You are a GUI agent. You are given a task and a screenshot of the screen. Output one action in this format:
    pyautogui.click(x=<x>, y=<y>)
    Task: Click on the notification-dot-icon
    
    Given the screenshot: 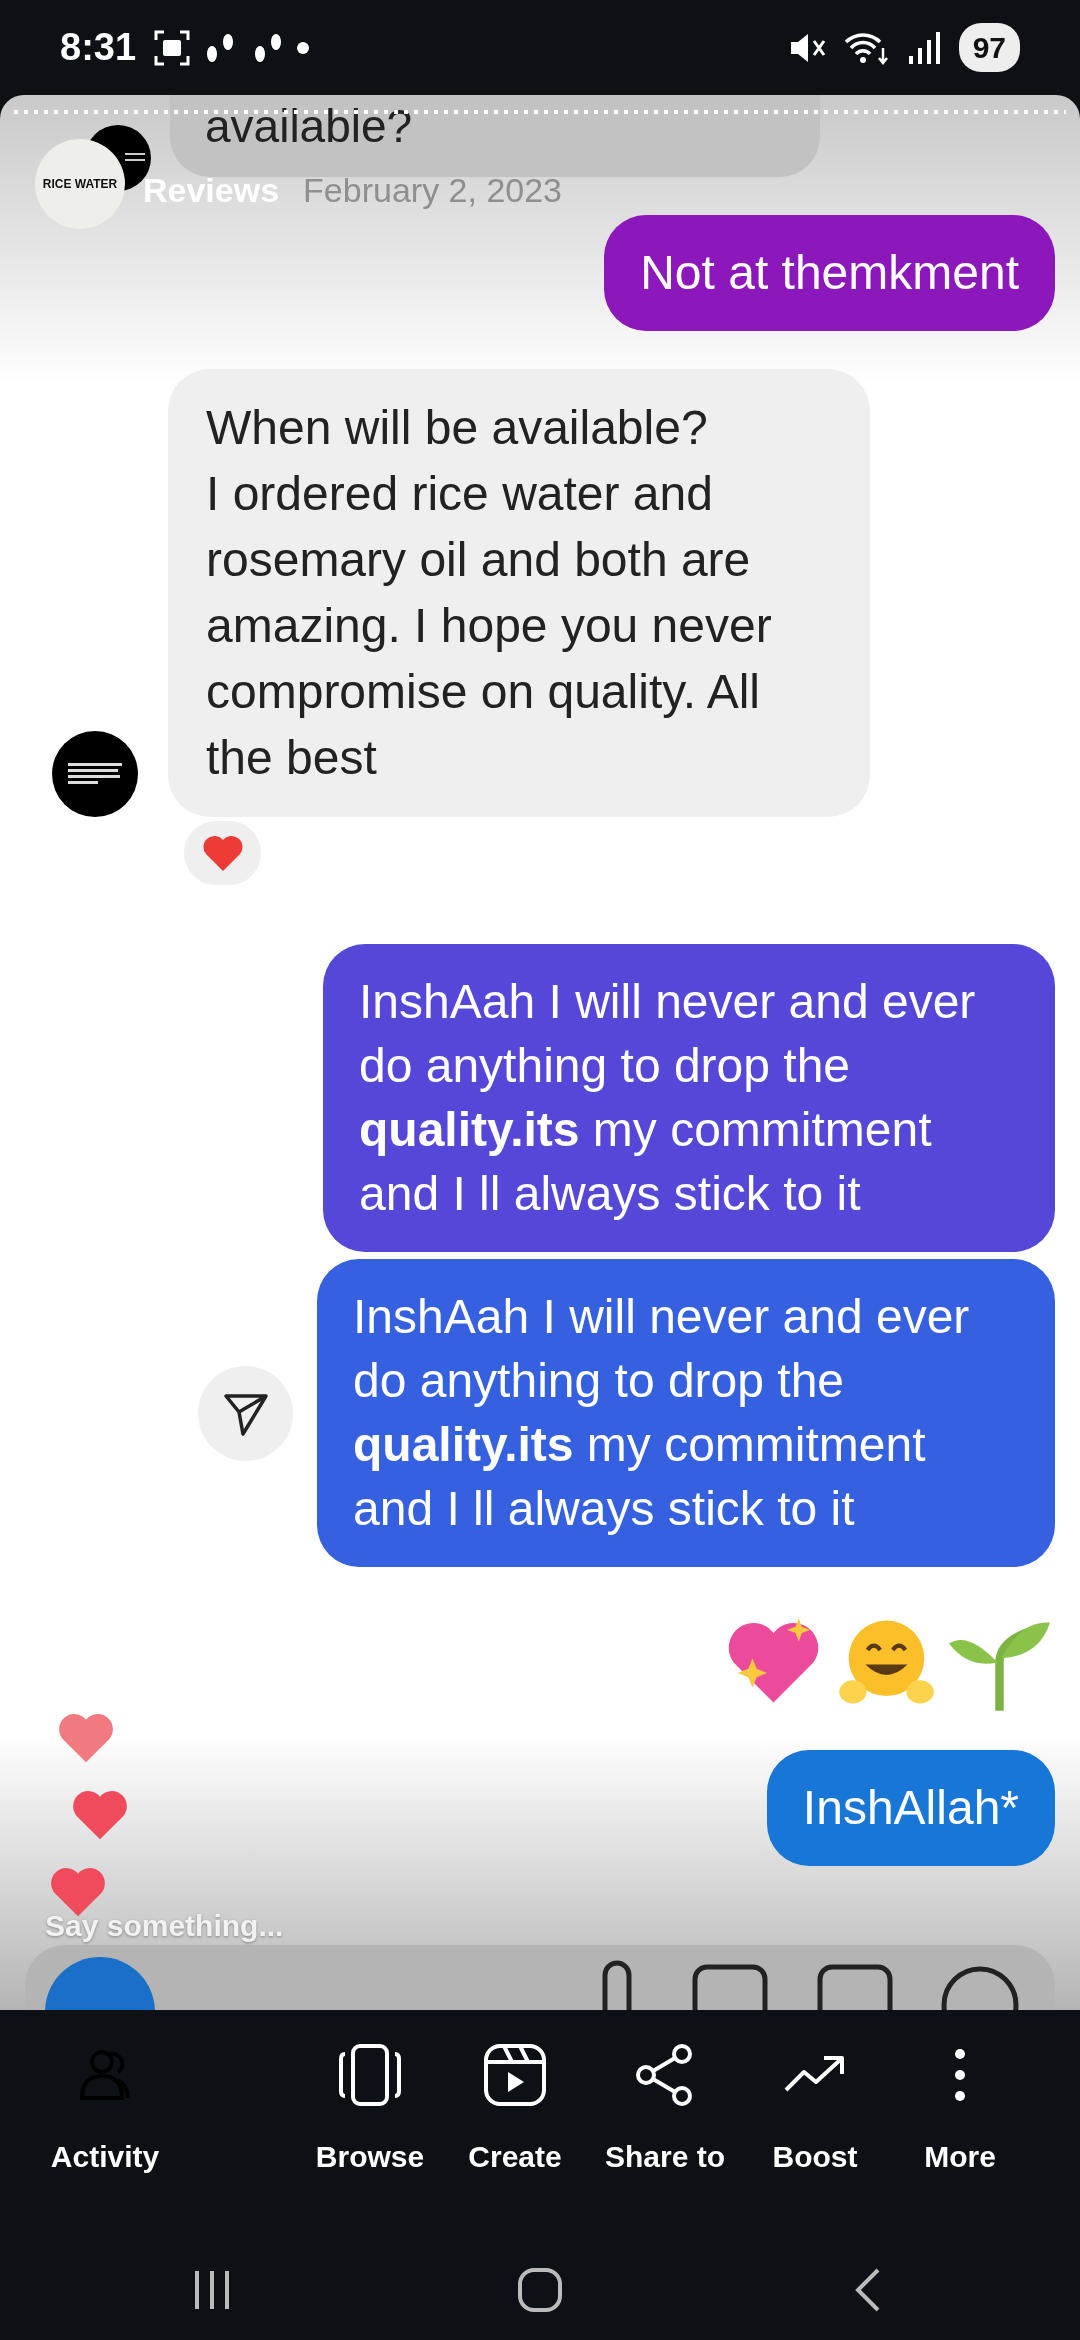 What is the action you would take?
    pyautogui.click(x=303, y=47)
    